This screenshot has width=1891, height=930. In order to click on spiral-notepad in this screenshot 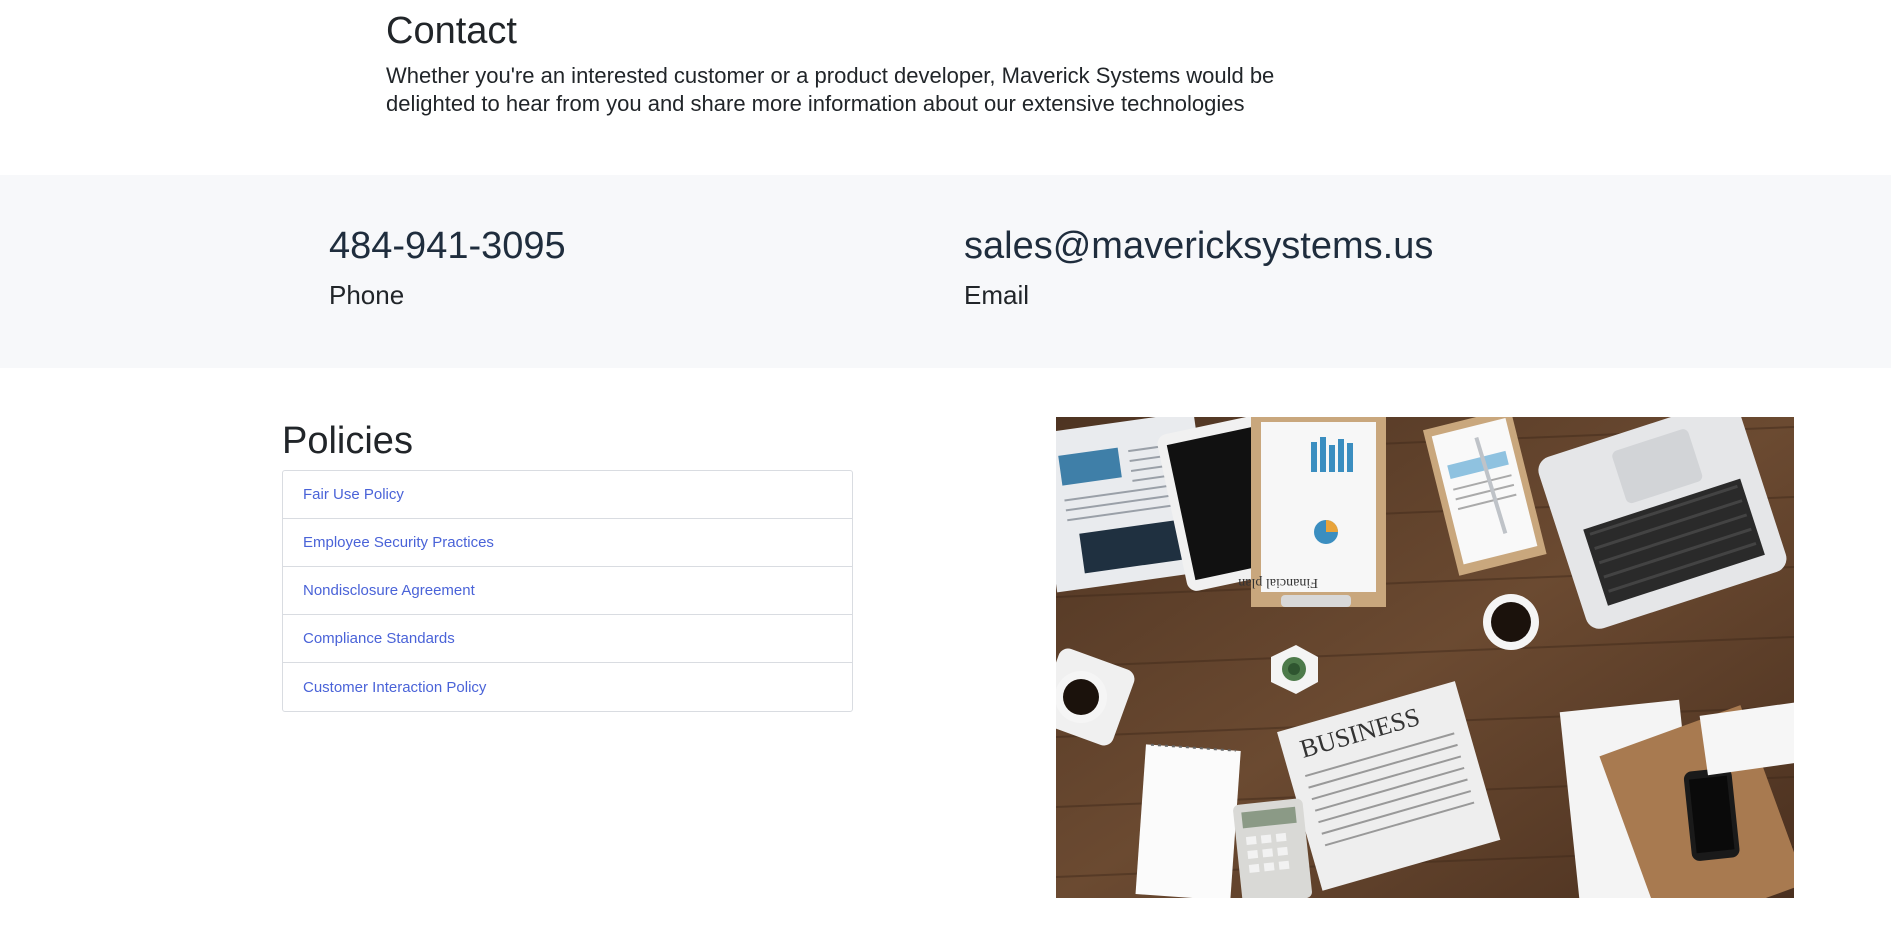, I will do `click(1188, 820)`.